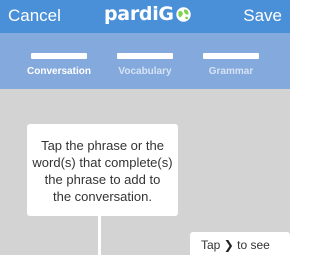 The width and height of the screenshot is (320, 255). I want to click on tab-conversation: Conversation, so click(59, 65).